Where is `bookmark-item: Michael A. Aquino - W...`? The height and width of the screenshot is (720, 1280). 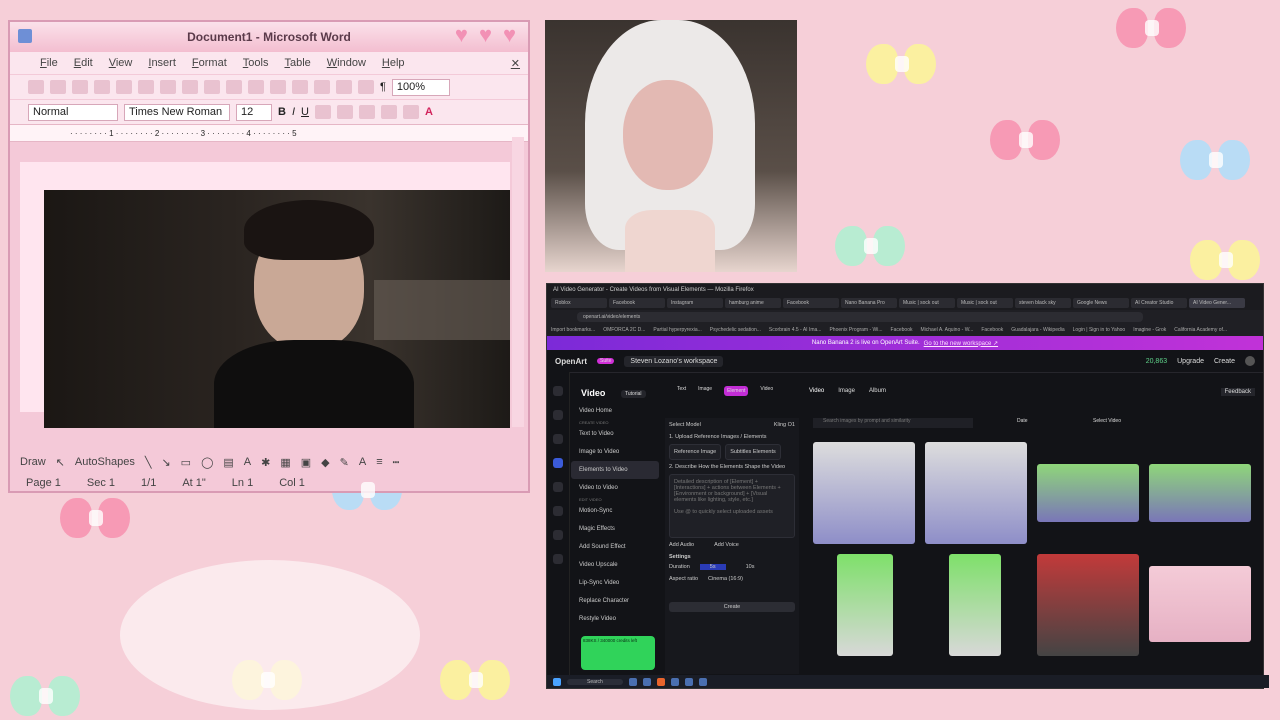 bookmark-item: Michael A. Aquino - W... is located at coordinates (947, 330).